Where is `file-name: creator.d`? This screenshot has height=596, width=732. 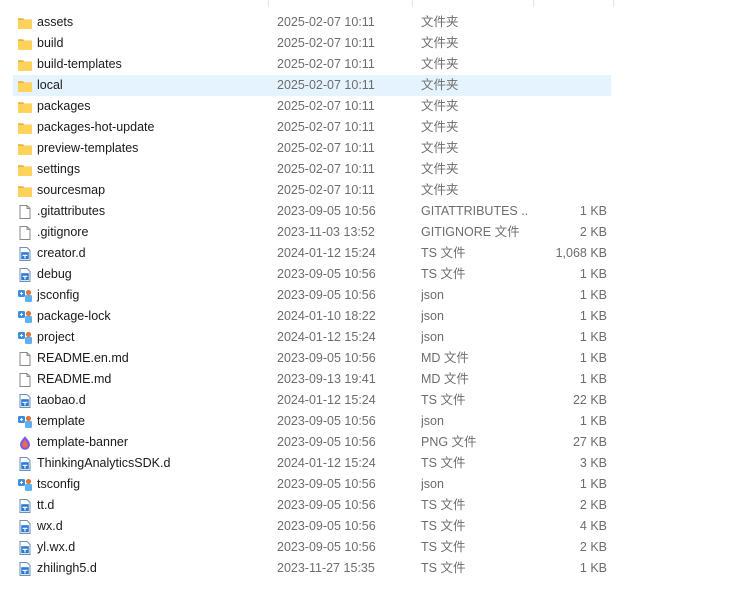
file-name: creator.d is located at coordinates (61, 253).